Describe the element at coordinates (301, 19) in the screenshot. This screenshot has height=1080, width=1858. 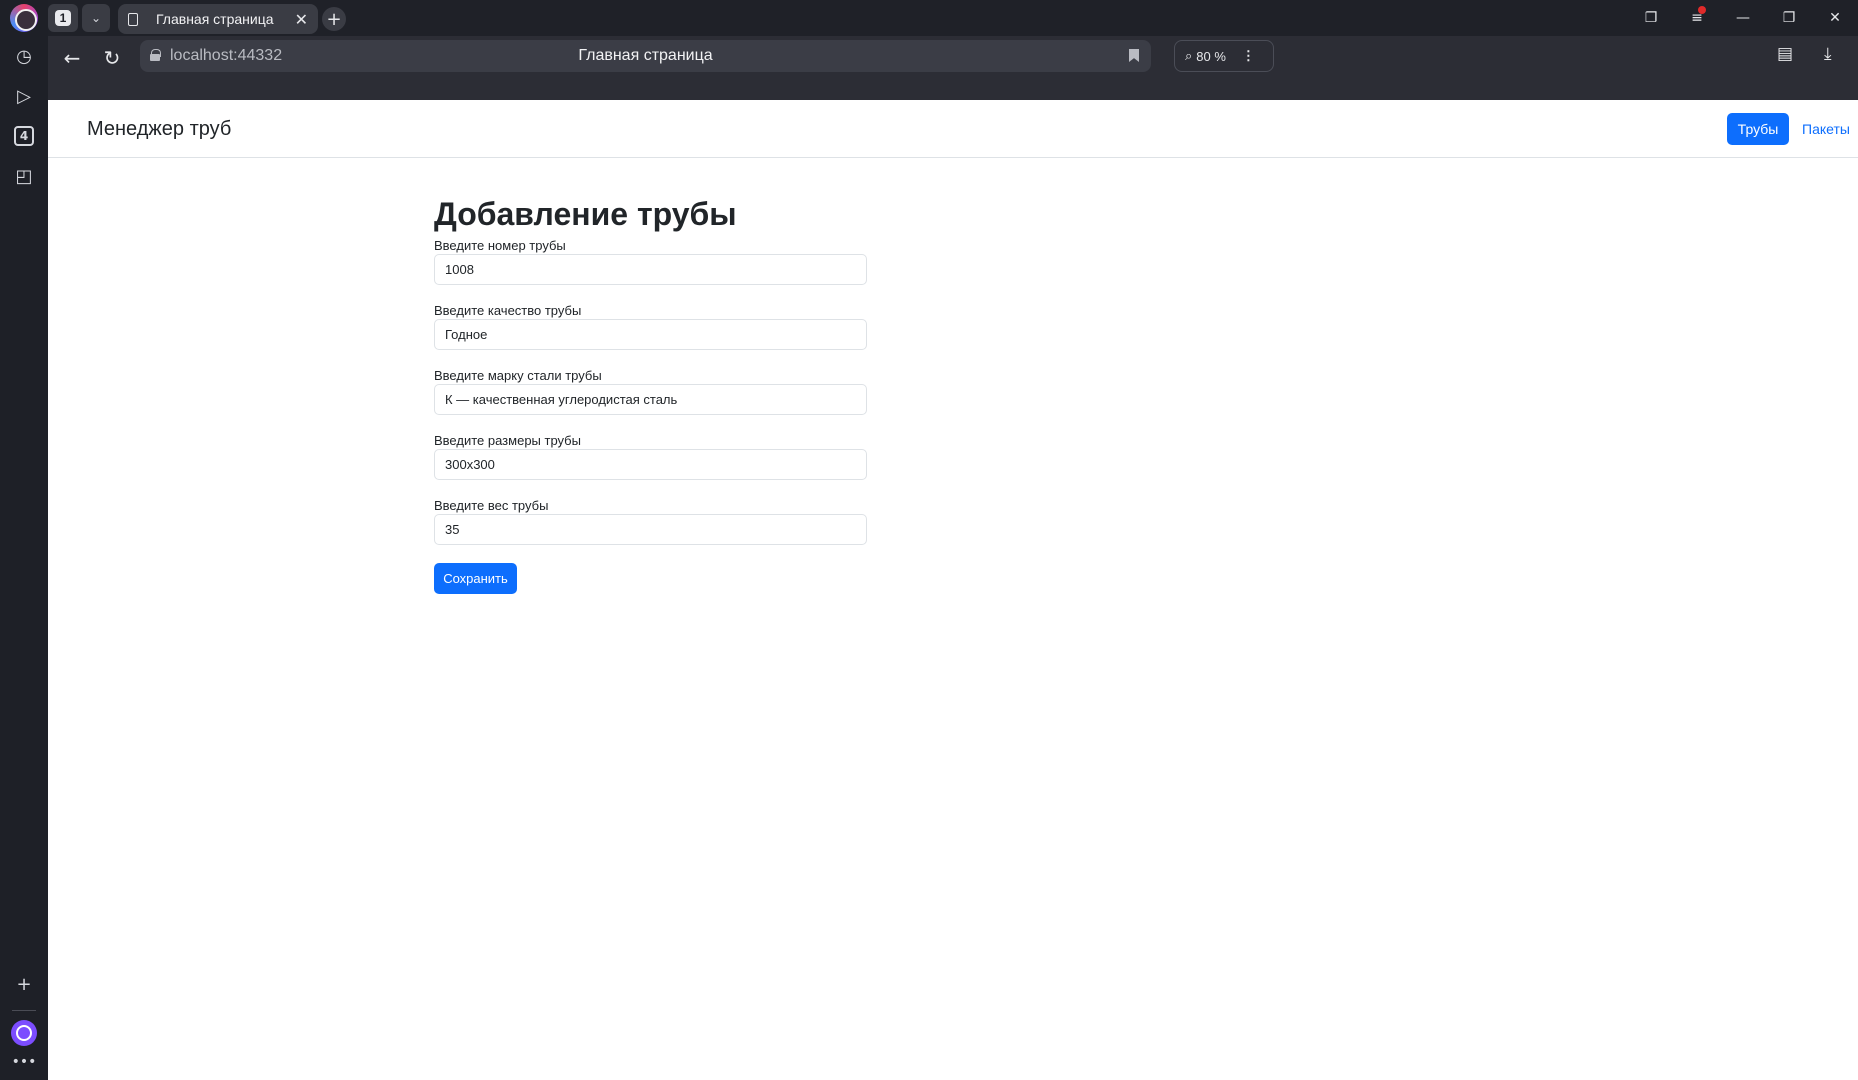
I see `close-icon: ✕` at that location.